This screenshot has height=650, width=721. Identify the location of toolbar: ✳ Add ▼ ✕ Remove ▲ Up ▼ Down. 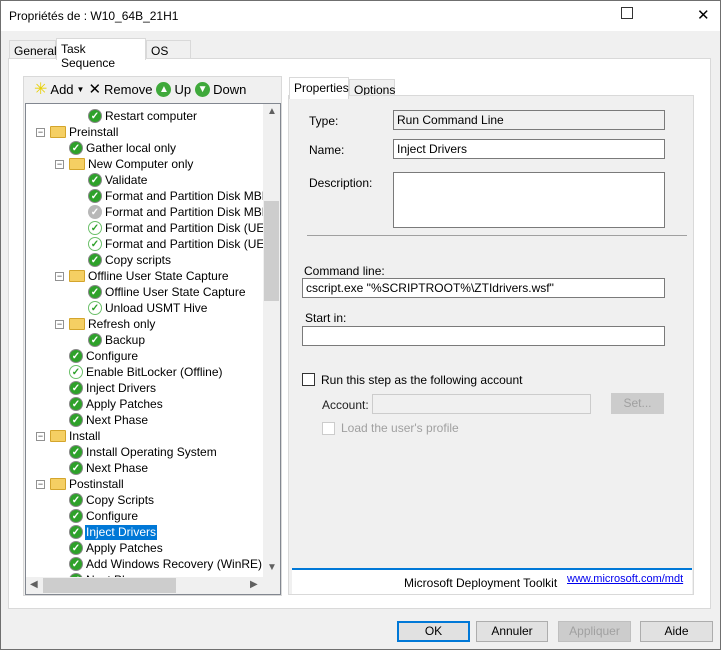
(152, 89).